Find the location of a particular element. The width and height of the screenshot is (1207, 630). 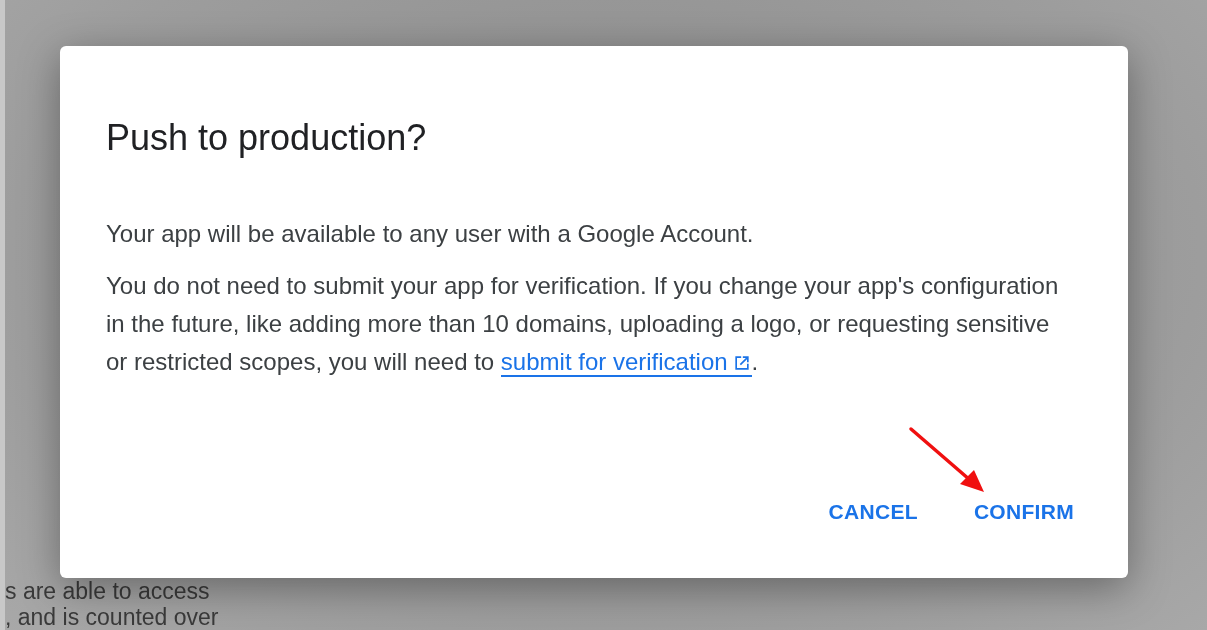

background-text: , and is counted over is located at coordinates (112, 617).